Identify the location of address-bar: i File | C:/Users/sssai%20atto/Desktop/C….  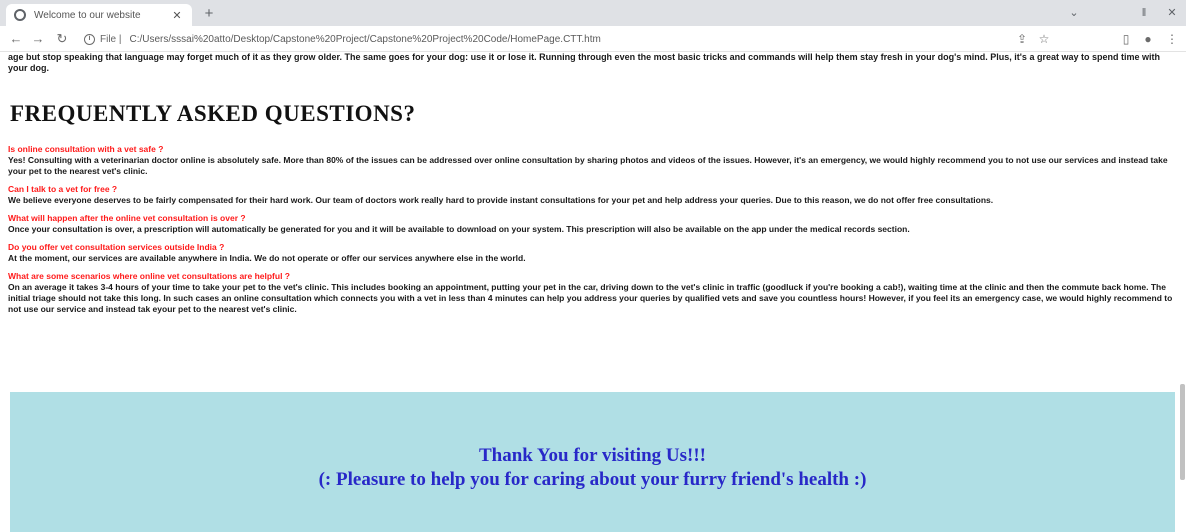
(548, 39).